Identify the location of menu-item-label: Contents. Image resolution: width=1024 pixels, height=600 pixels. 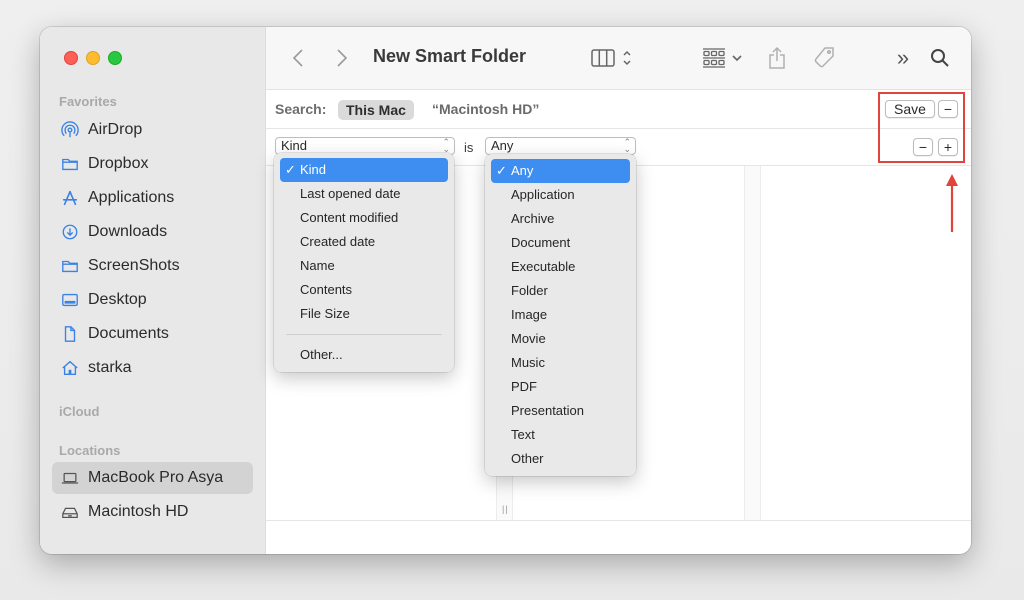
(326, 289).